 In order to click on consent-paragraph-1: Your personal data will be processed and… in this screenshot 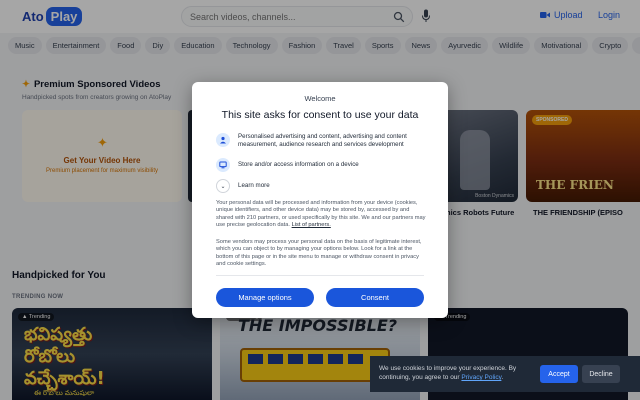, I will do `click(321, 214)`.